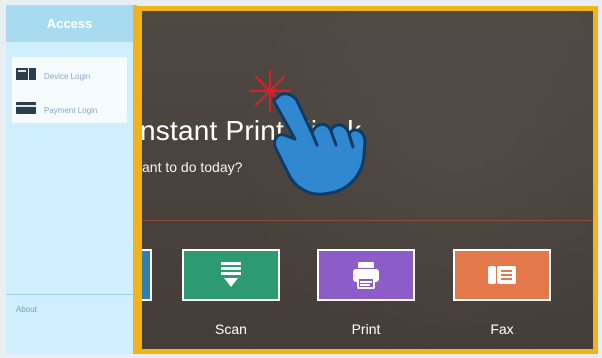 The width and height of the screenshot is (602, 358). I want to click on scan-icon, so click(231, 275).